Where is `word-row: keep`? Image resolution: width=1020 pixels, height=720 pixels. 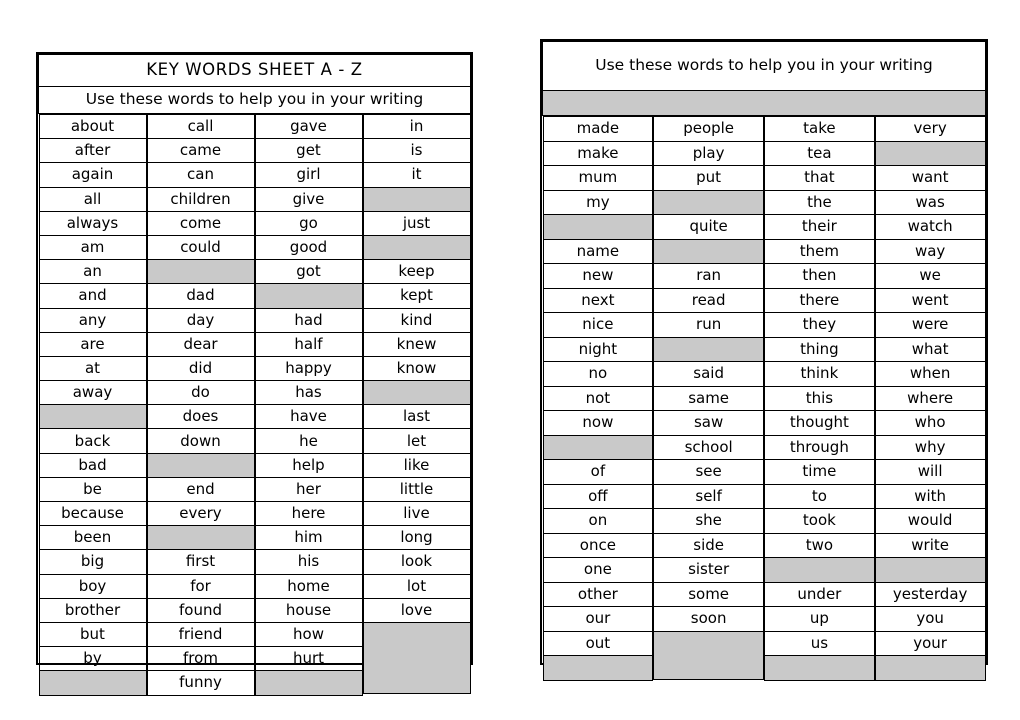
word-row: keep is located at coordinates (416, 272).